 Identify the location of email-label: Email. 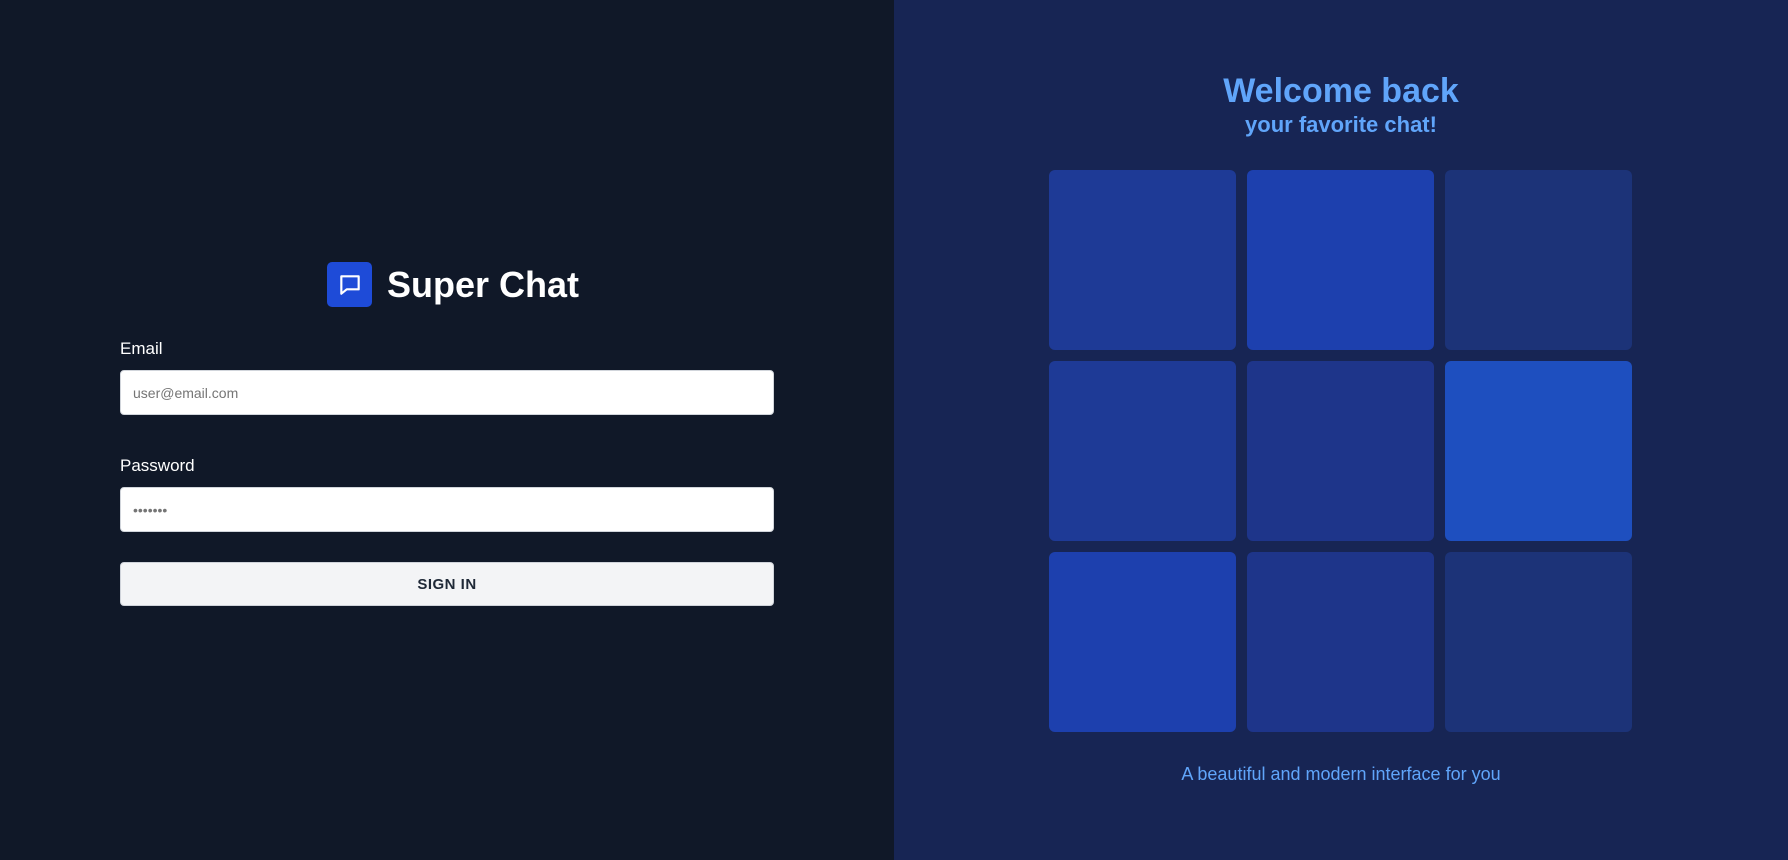
(141, 348).